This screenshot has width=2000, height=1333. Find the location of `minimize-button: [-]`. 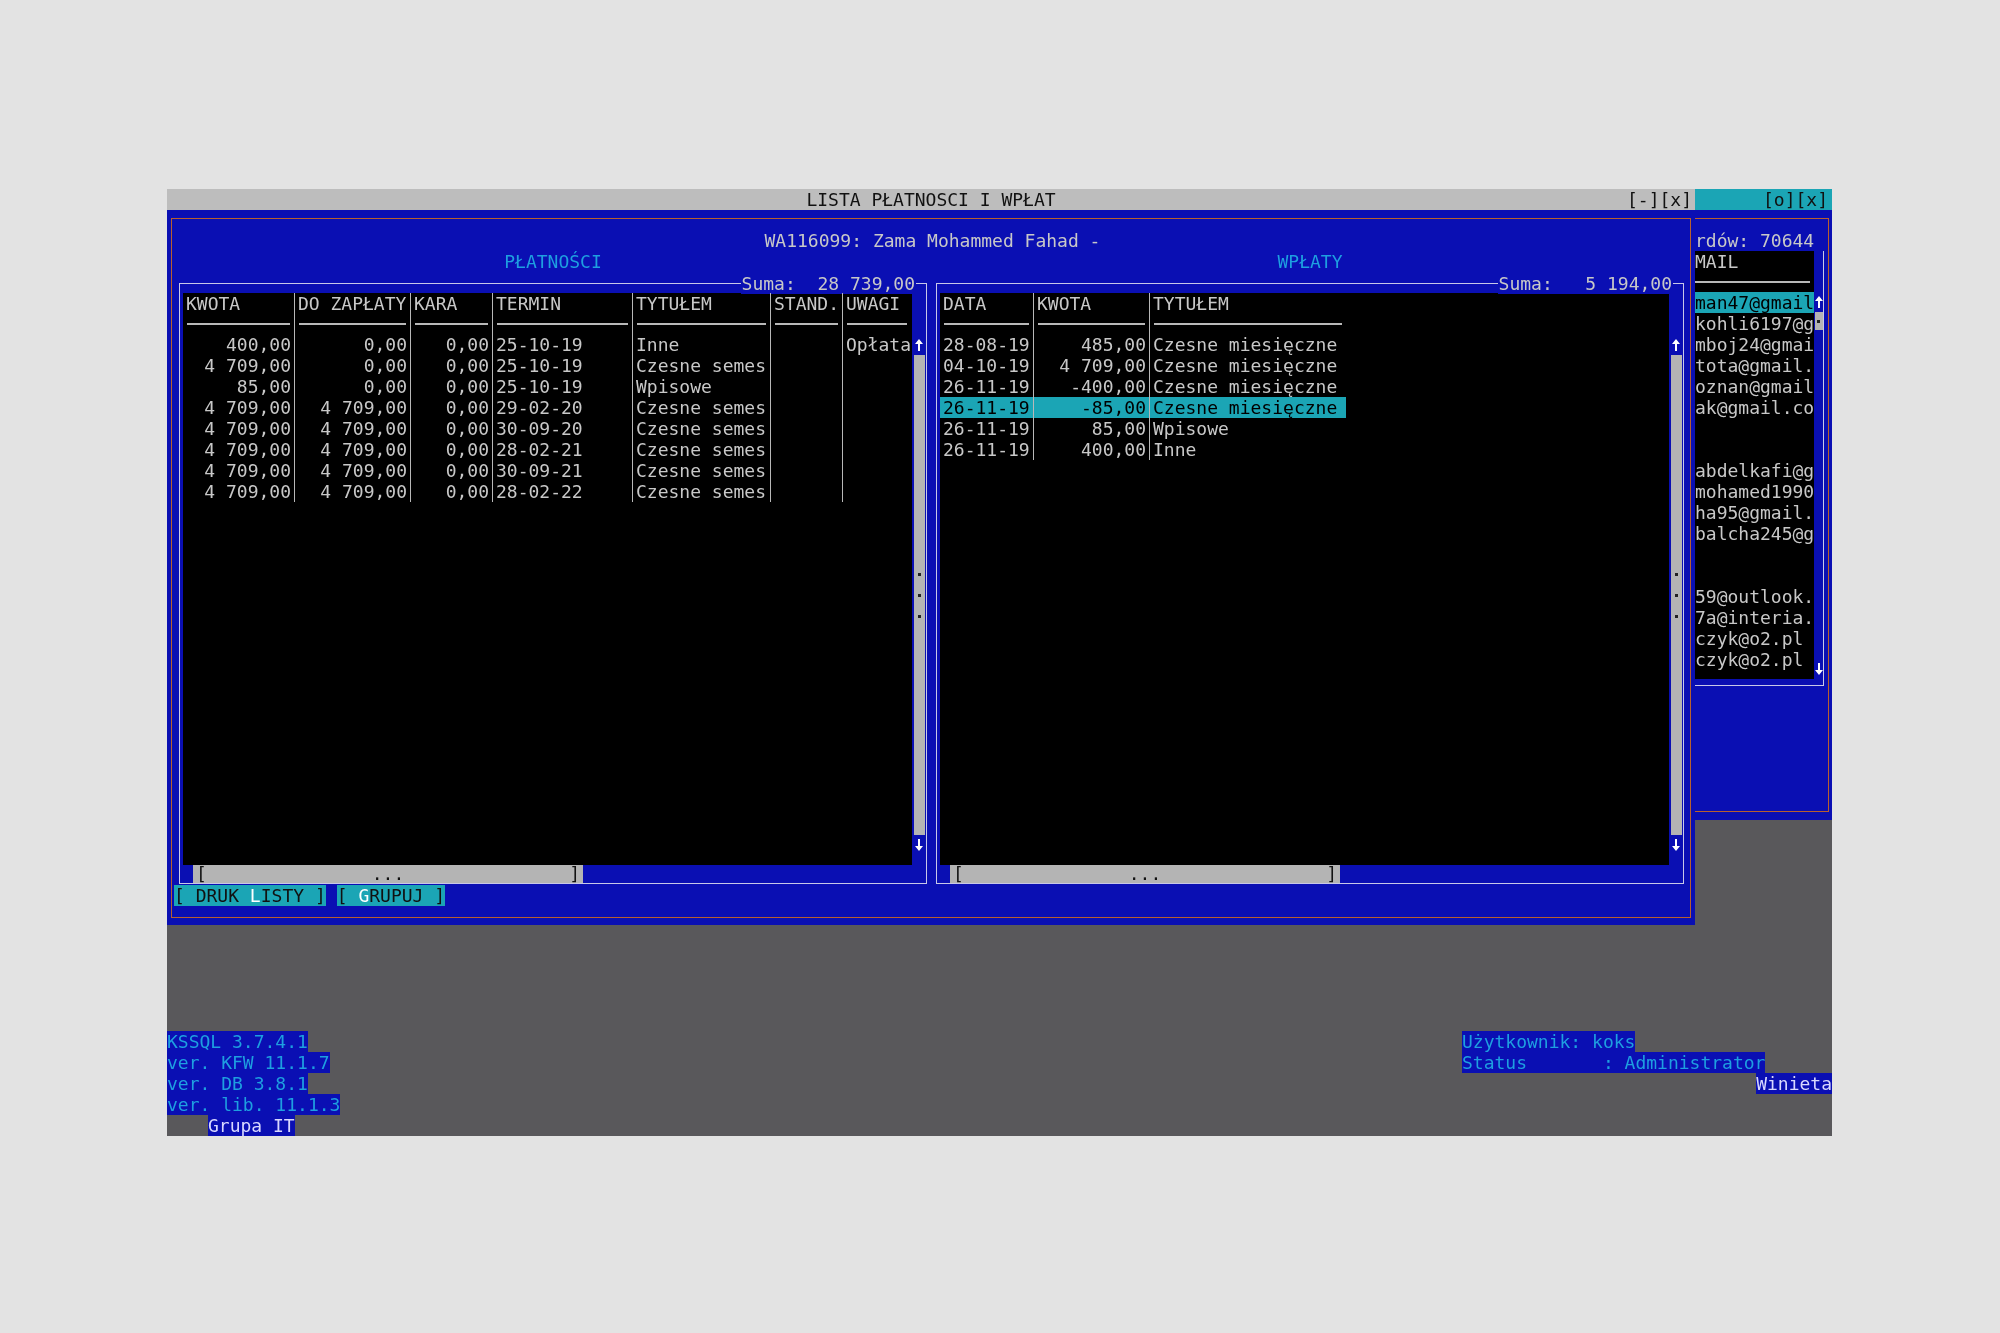

minimize-button: [-] is located at coordinates (1643, 199).